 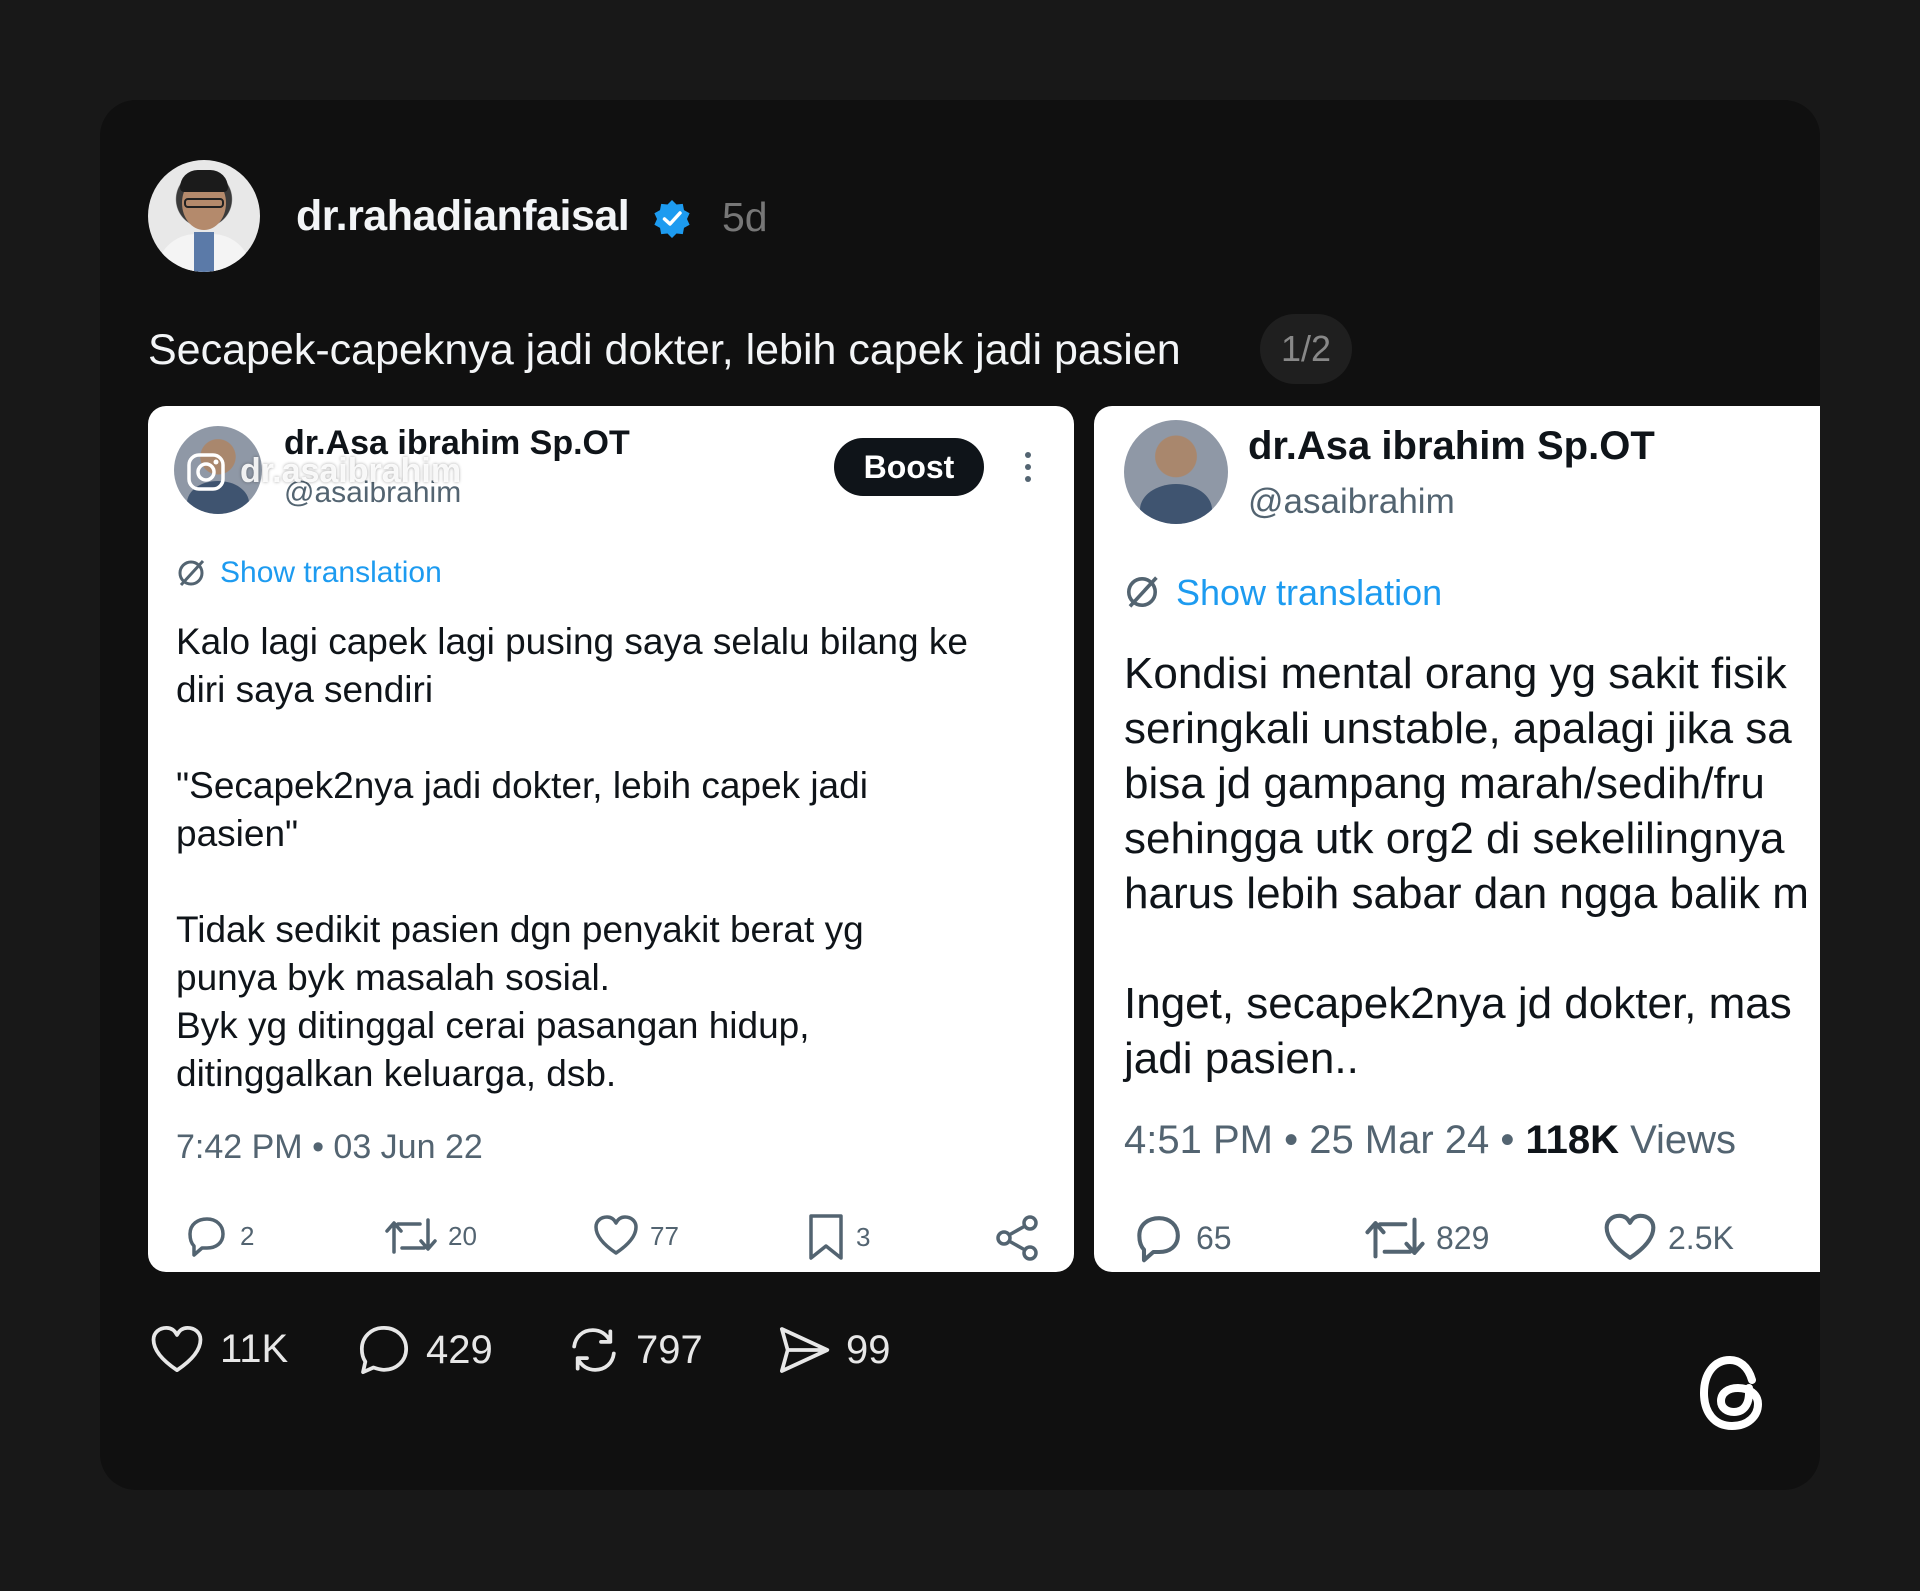 I want to click on tweet-like-count: 77, so click(x=635, y=1236).